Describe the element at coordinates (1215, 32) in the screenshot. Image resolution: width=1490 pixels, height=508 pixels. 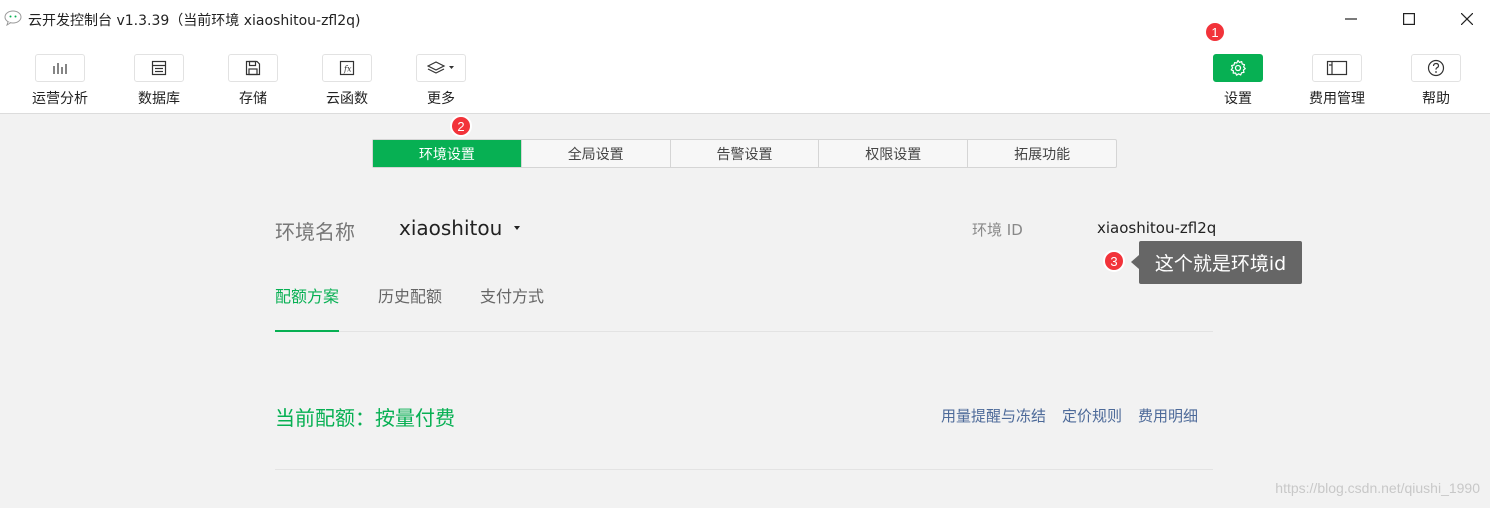
I see `annotation-badge-1: 1` at that location.